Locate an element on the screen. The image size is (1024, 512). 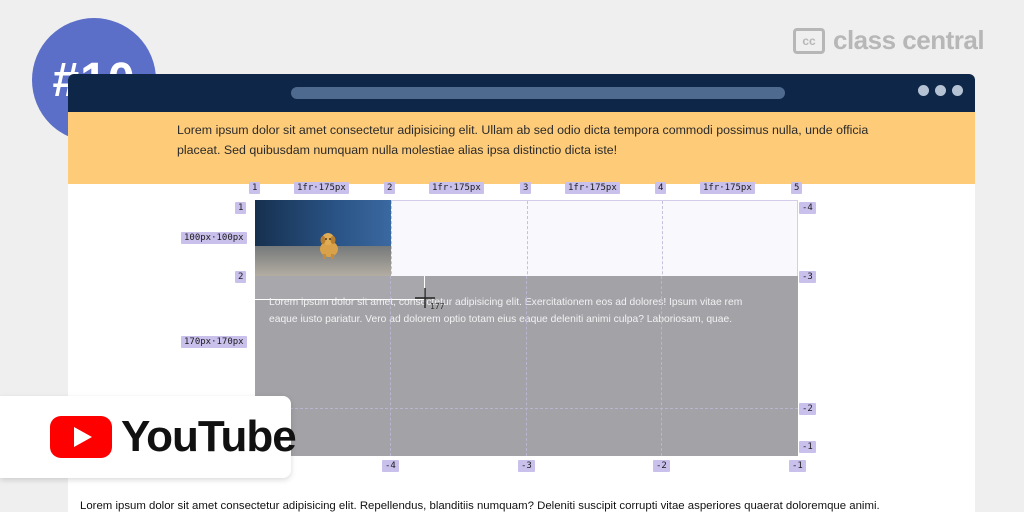
grid-col-number: 5 is located at coordinates (797, 188).